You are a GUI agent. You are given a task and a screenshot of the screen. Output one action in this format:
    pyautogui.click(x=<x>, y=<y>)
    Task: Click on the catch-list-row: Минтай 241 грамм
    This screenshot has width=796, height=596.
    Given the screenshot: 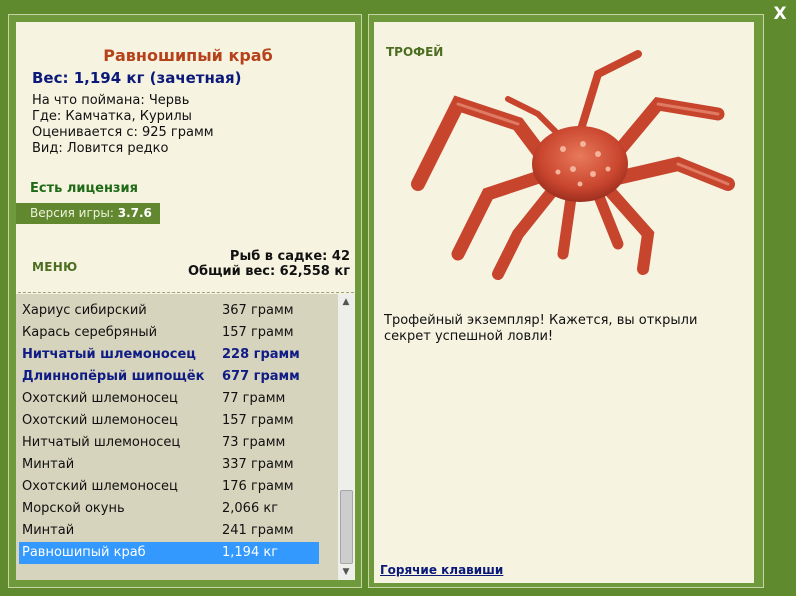 What is the action you would take?
    pyautogui.click(x=177, y=531)
    